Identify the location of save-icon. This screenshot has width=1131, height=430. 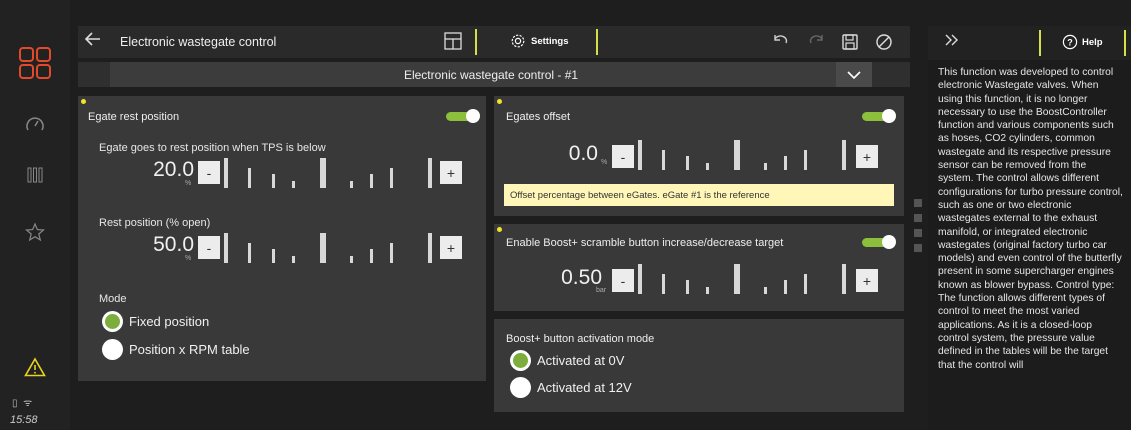
(850, 44).